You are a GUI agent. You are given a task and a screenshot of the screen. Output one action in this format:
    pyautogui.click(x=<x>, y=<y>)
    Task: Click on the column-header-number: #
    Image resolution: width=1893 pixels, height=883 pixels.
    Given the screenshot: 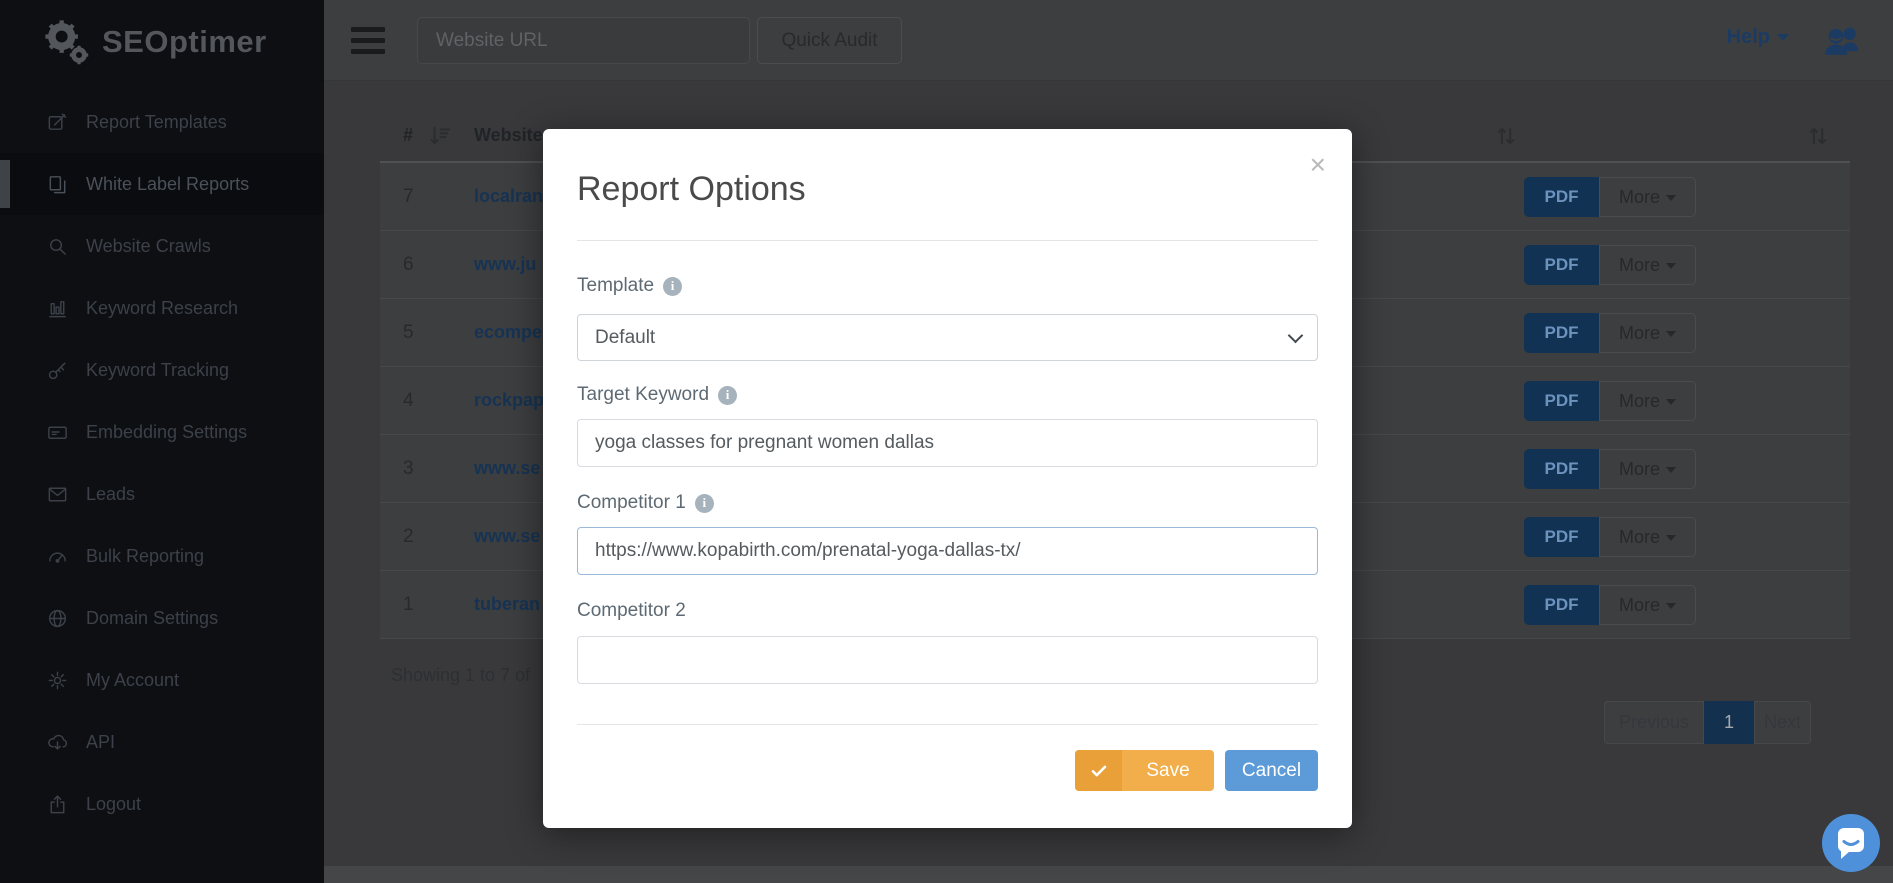 What is the action you would take?
    pyautogui.click(x=408, y=135)
    